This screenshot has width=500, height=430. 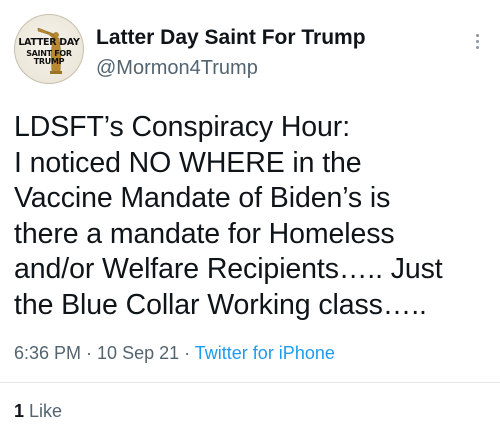 What do you see at coordinates (49, 42) in the screenshot?
I see `avatar-logo-text: LATTER DAY` at bounding box center [49, 42].